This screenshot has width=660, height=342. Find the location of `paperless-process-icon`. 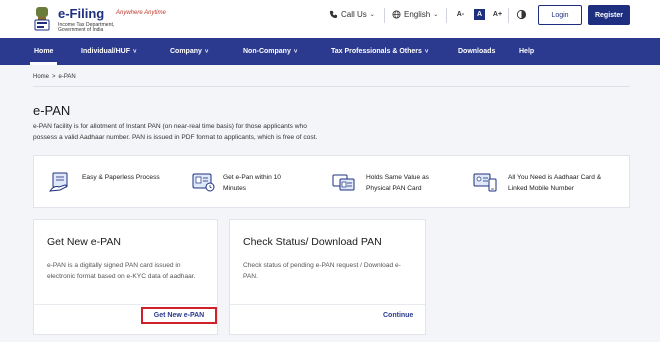

paperless-process-icon is located at coordinates (58, 182).